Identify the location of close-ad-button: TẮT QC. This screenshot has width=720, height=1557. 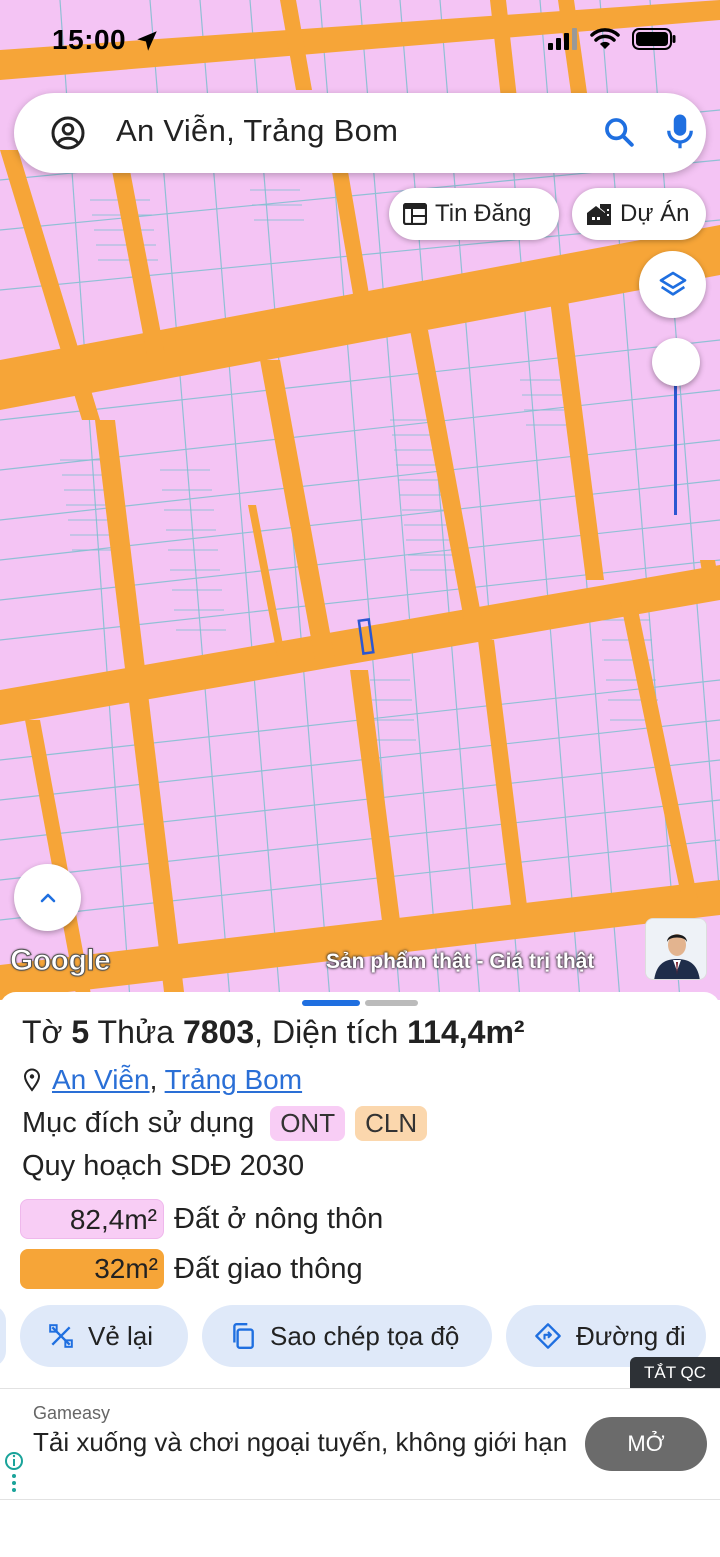
(675, 1372).